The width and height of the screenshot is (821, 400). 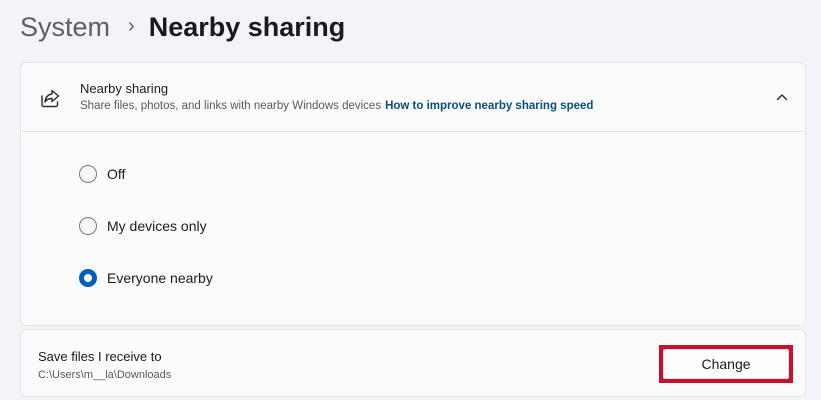 What do you see at coordinates (105, 375) in the screenshot?
I see `save-location-path: C:\Users\m__la\Downloads` at bounding box center [105, 375].